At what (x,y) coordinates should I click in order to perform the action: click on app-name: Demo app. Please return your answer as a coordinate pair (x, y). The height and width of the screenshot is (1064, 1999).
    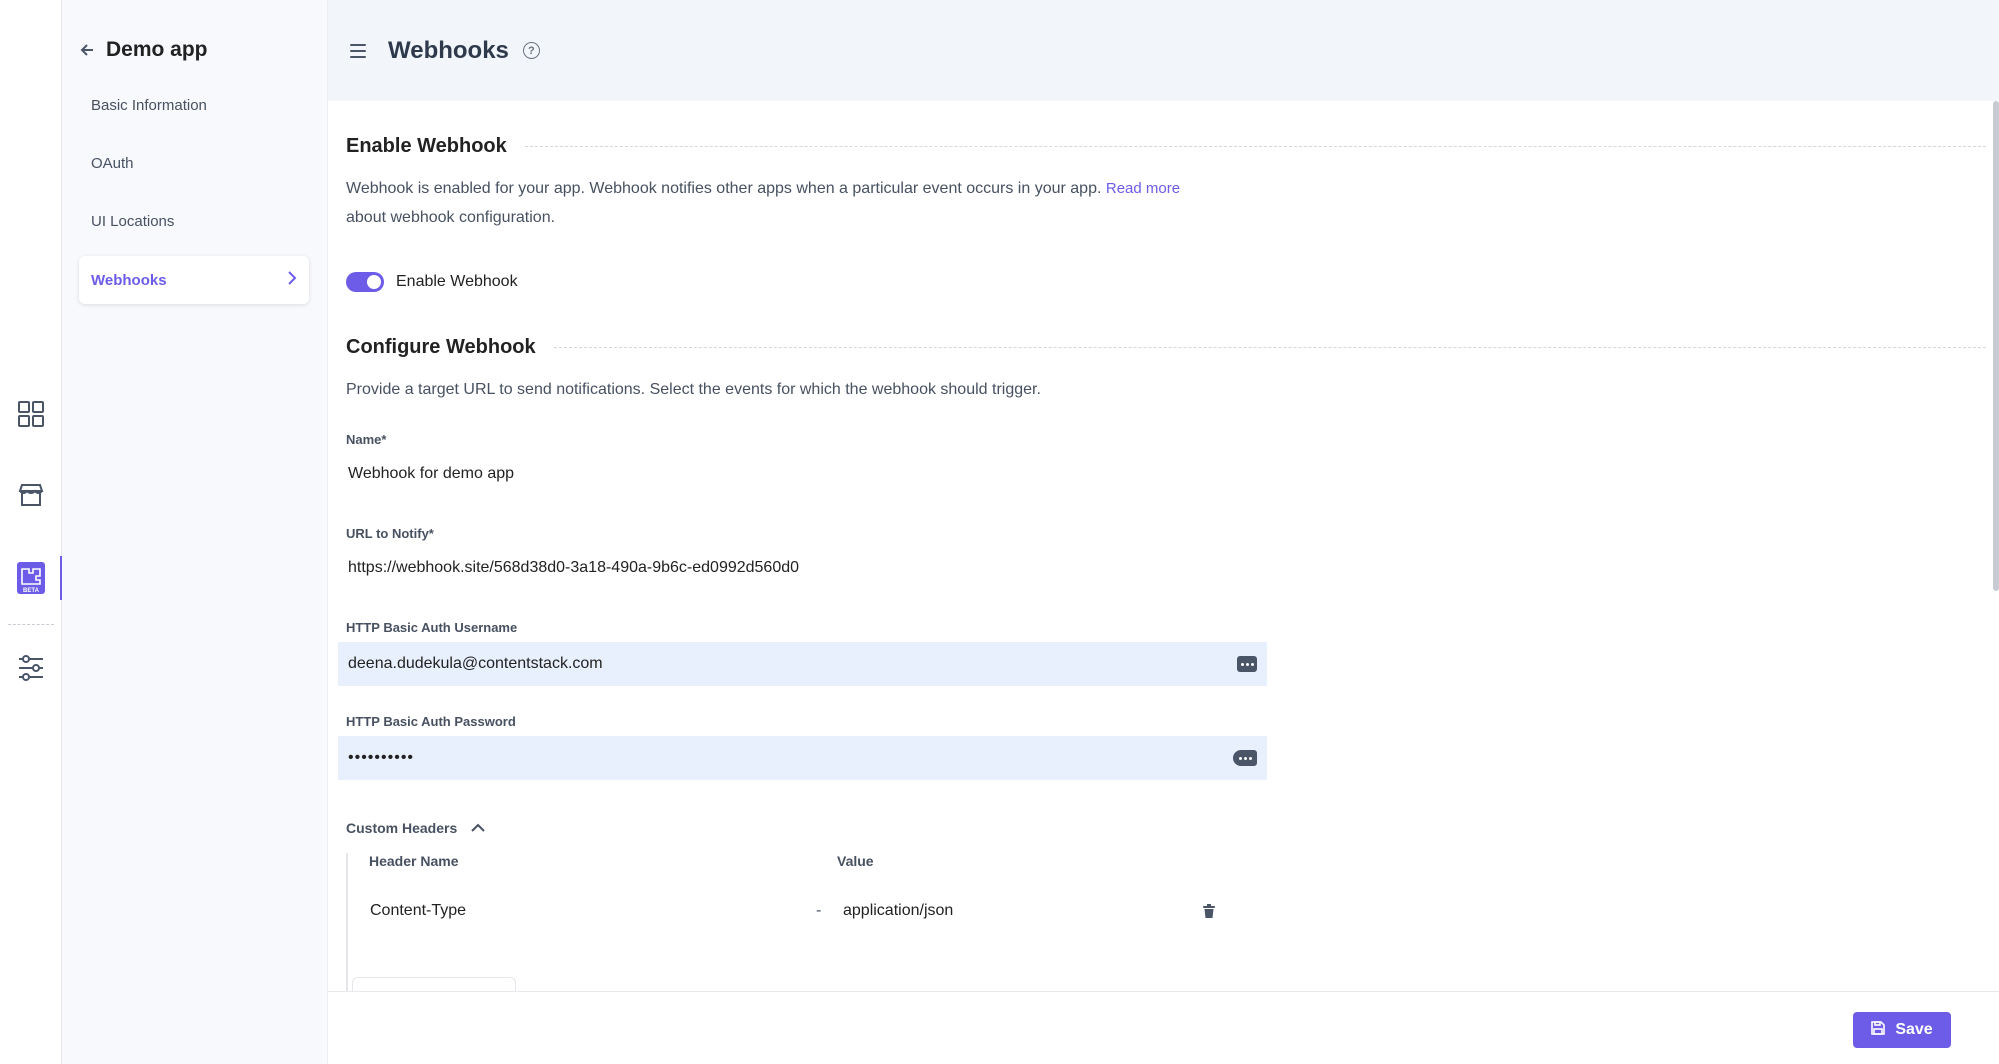
    Looking at the image, I should click on (157, 49).